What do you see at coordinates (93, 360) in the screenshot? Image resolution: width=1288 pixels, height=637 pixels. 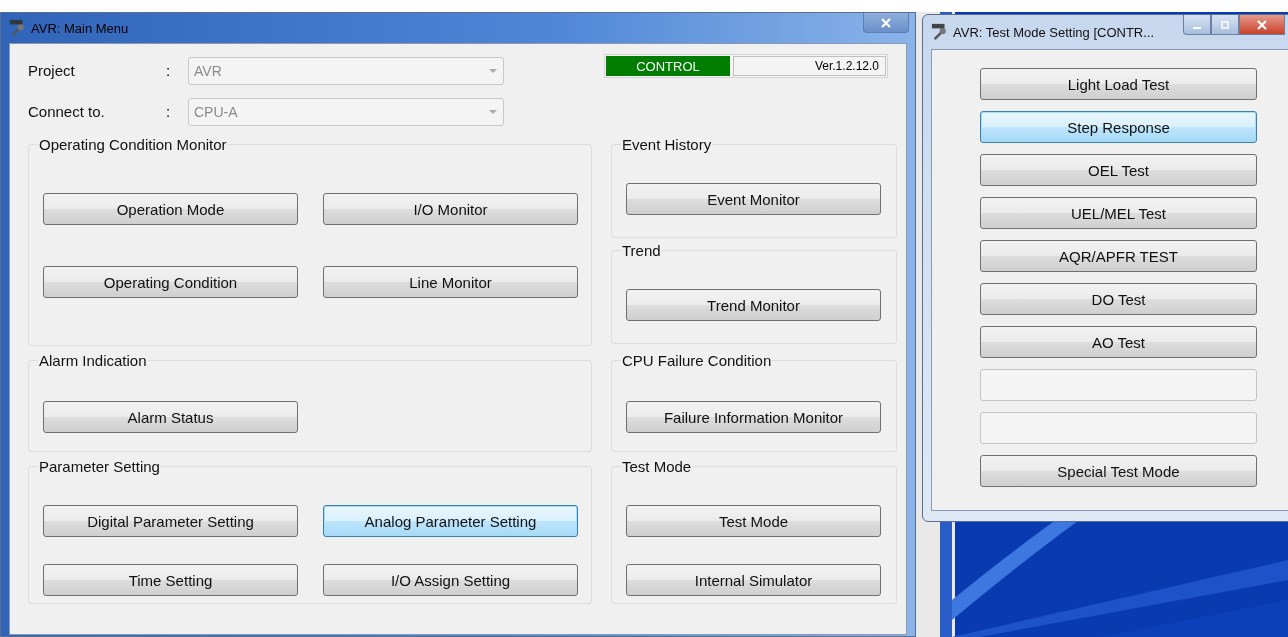 I see `group-title: Alarm Indication` at bounding box center [93, 360].